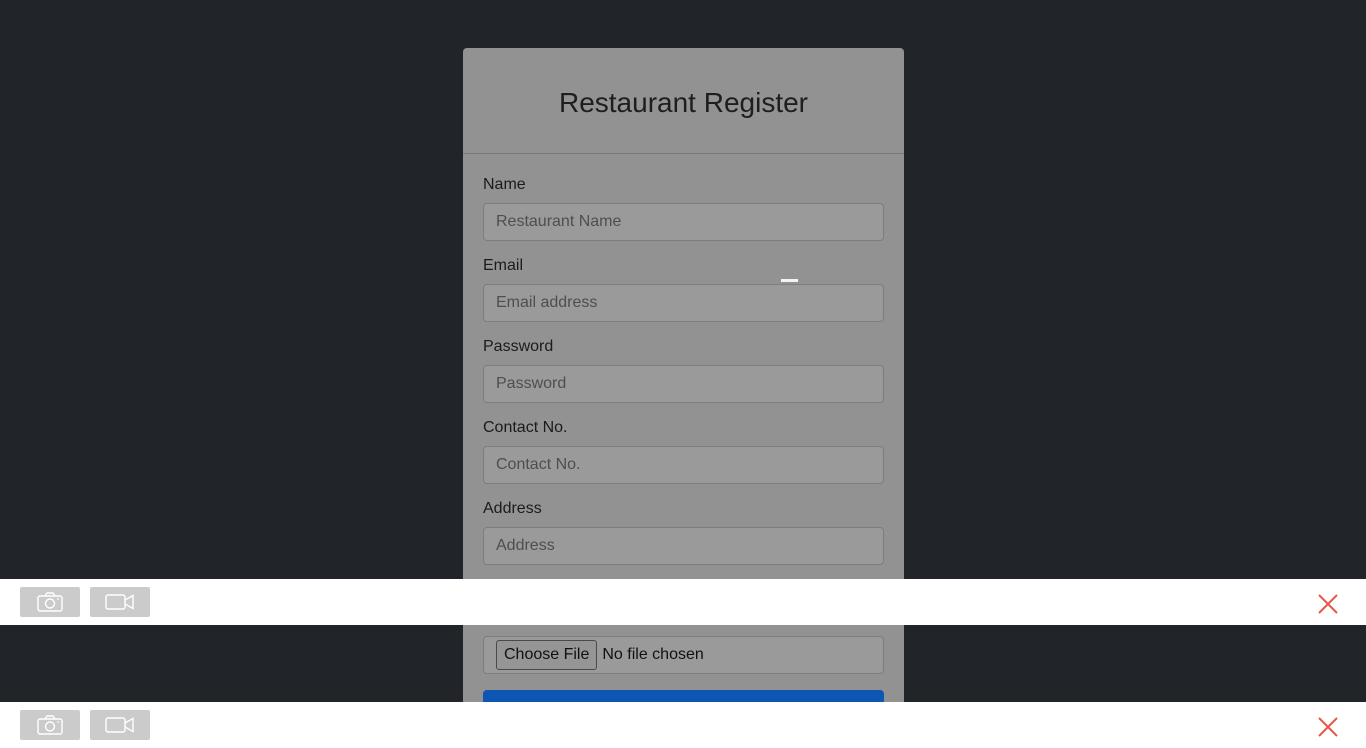 This screenshot has height=748, width=1366. I want to click on contact-input, so click(683, 465).